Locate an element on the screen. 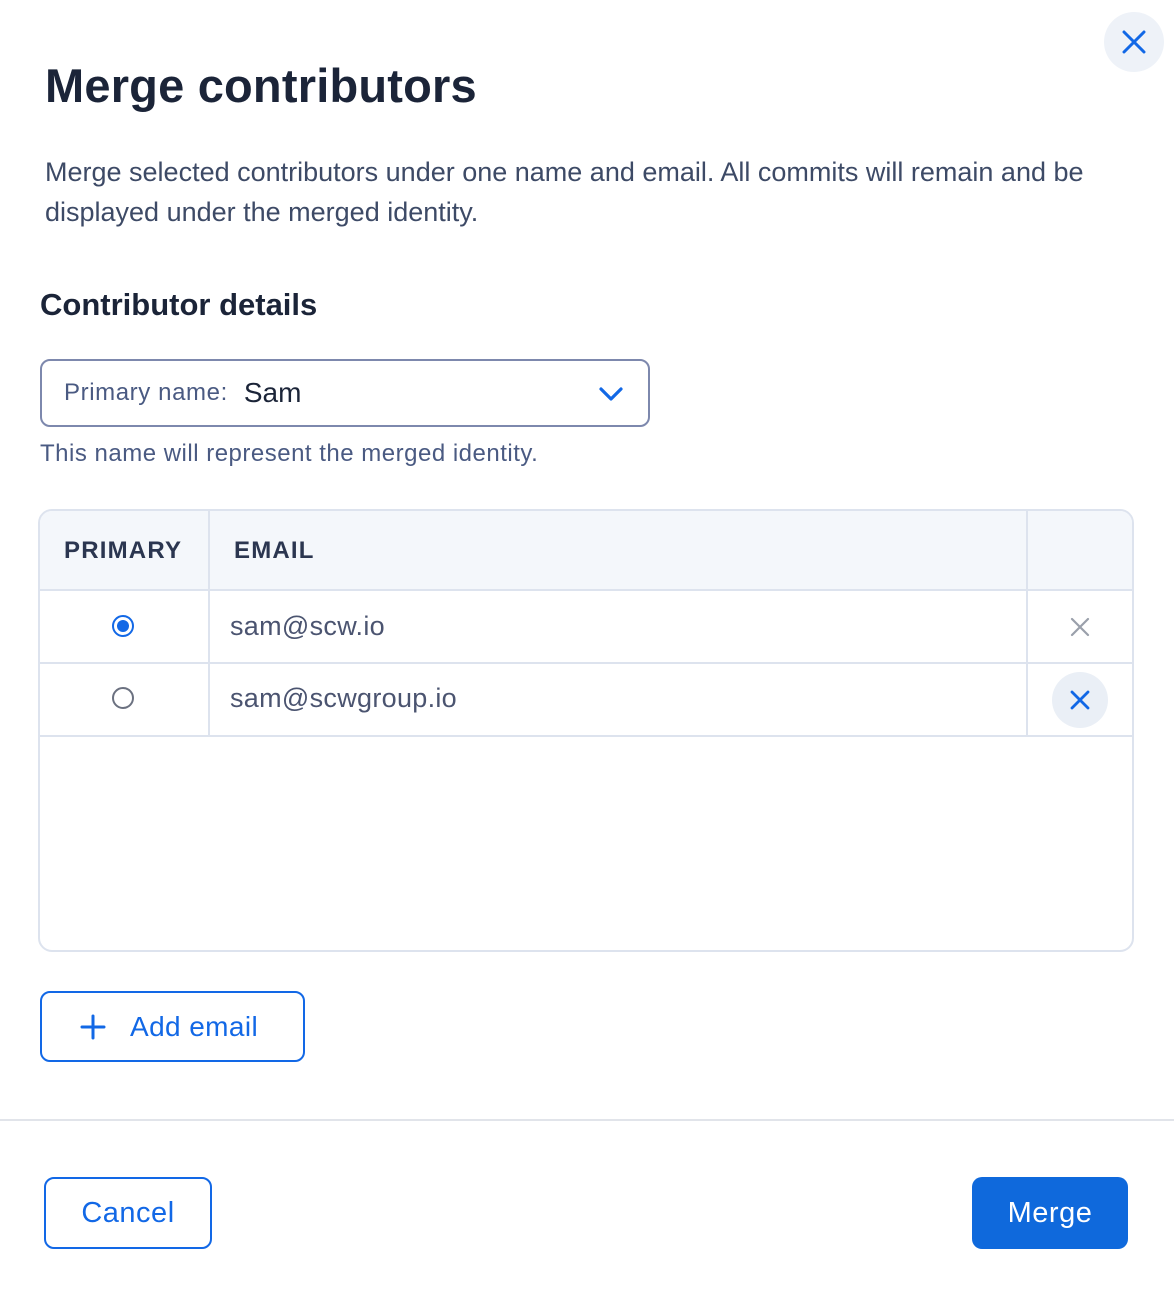  footer-divider is located at coordinates (587, 1120).